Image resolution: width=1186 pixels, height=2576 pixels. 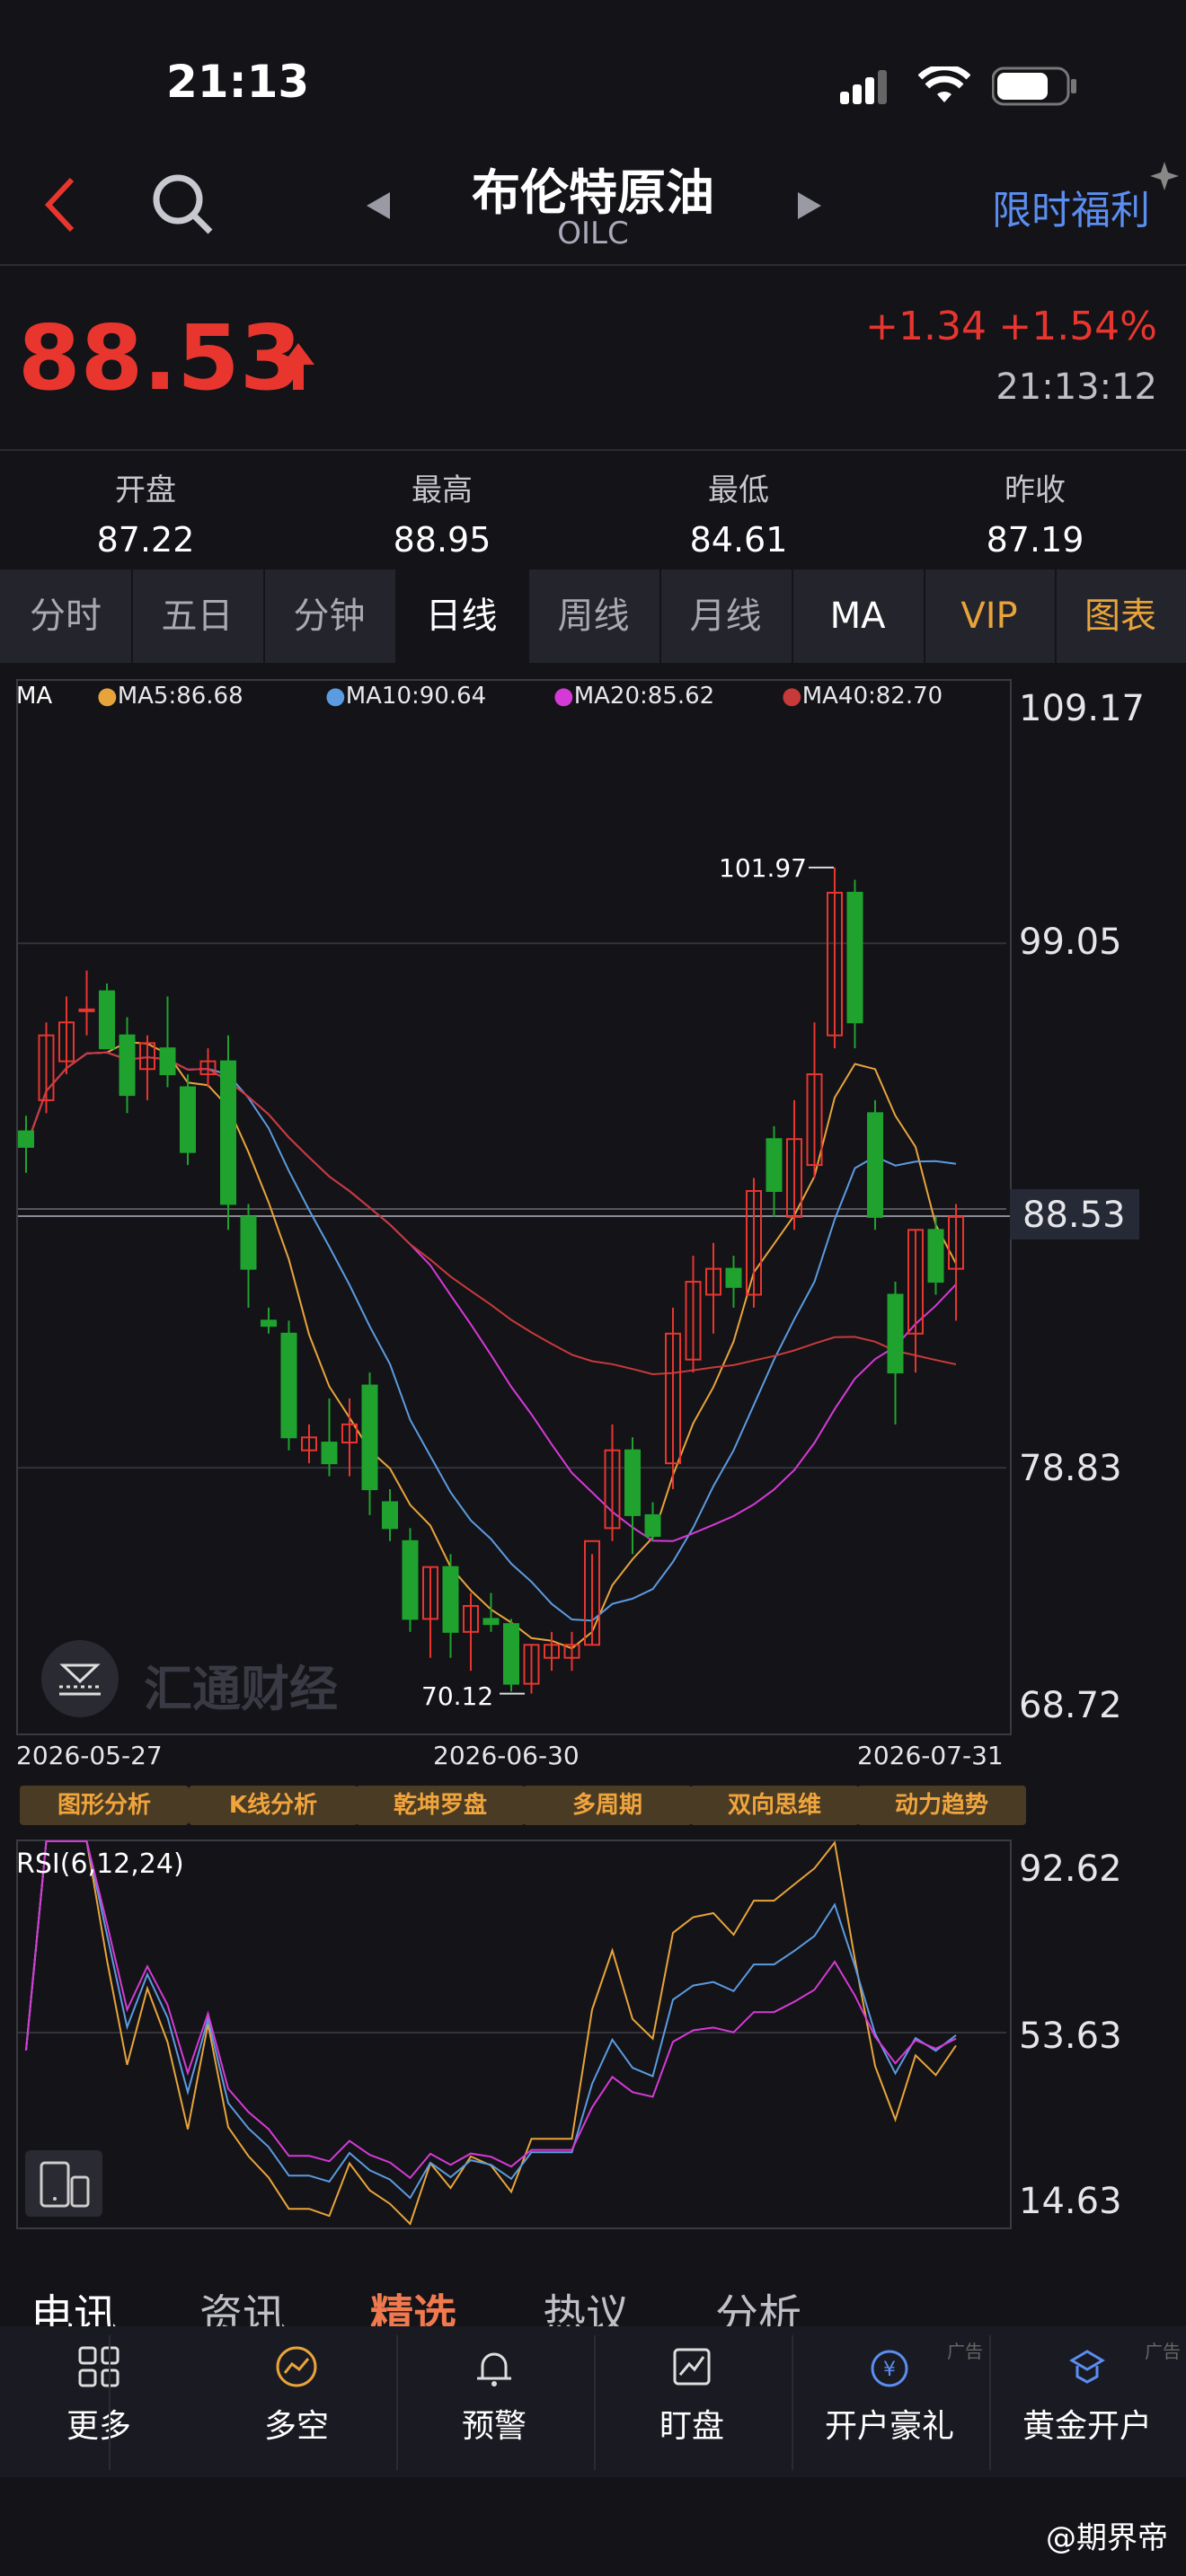 I want to click on gift-icon: ¥, so click(x=889, y=2368).